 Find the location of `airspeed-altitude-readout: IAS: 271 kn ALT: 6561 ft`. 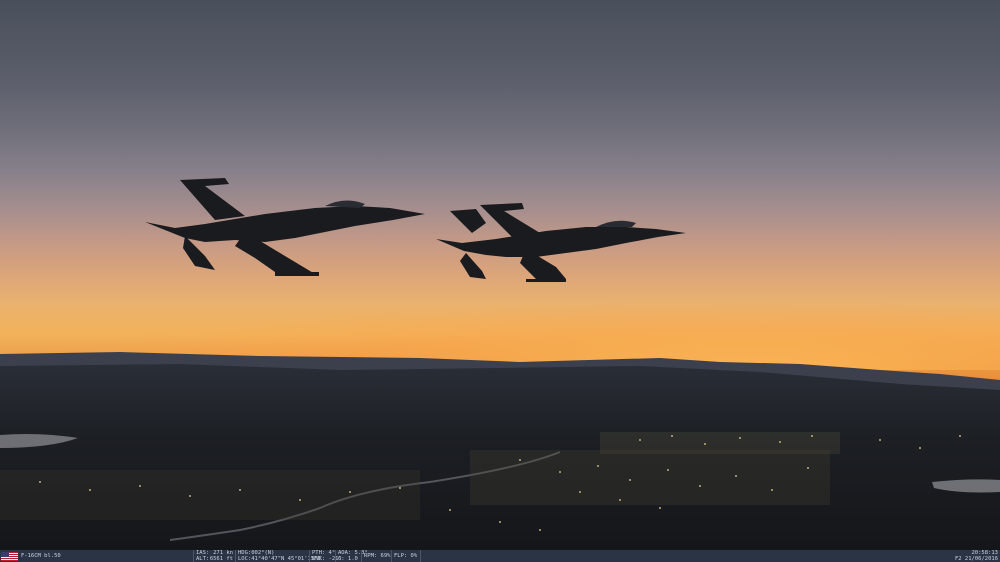

airspeed-altitude-readout: IAS: 271 kn ALT: 6561 ft is located at coordinates (214, 556).